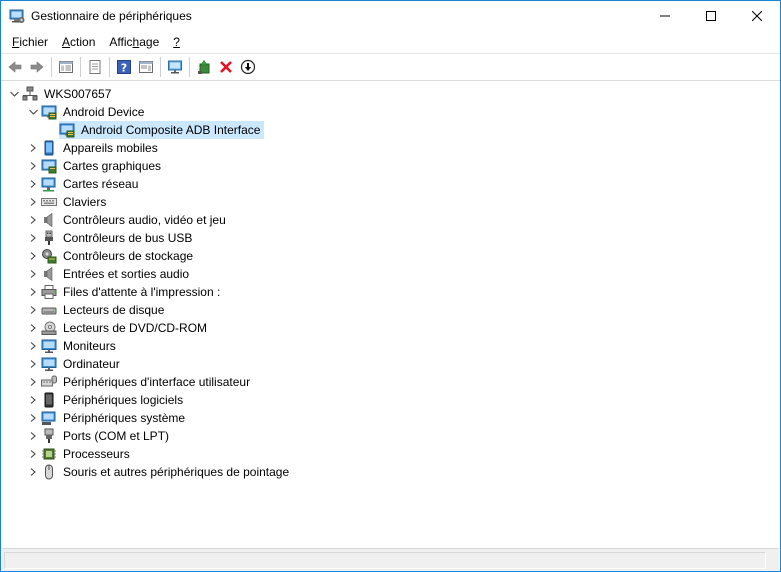 This screenshot has height=572, width=781. I want to click on tree-node-content: Appareils mobiles, so click(101, 148).